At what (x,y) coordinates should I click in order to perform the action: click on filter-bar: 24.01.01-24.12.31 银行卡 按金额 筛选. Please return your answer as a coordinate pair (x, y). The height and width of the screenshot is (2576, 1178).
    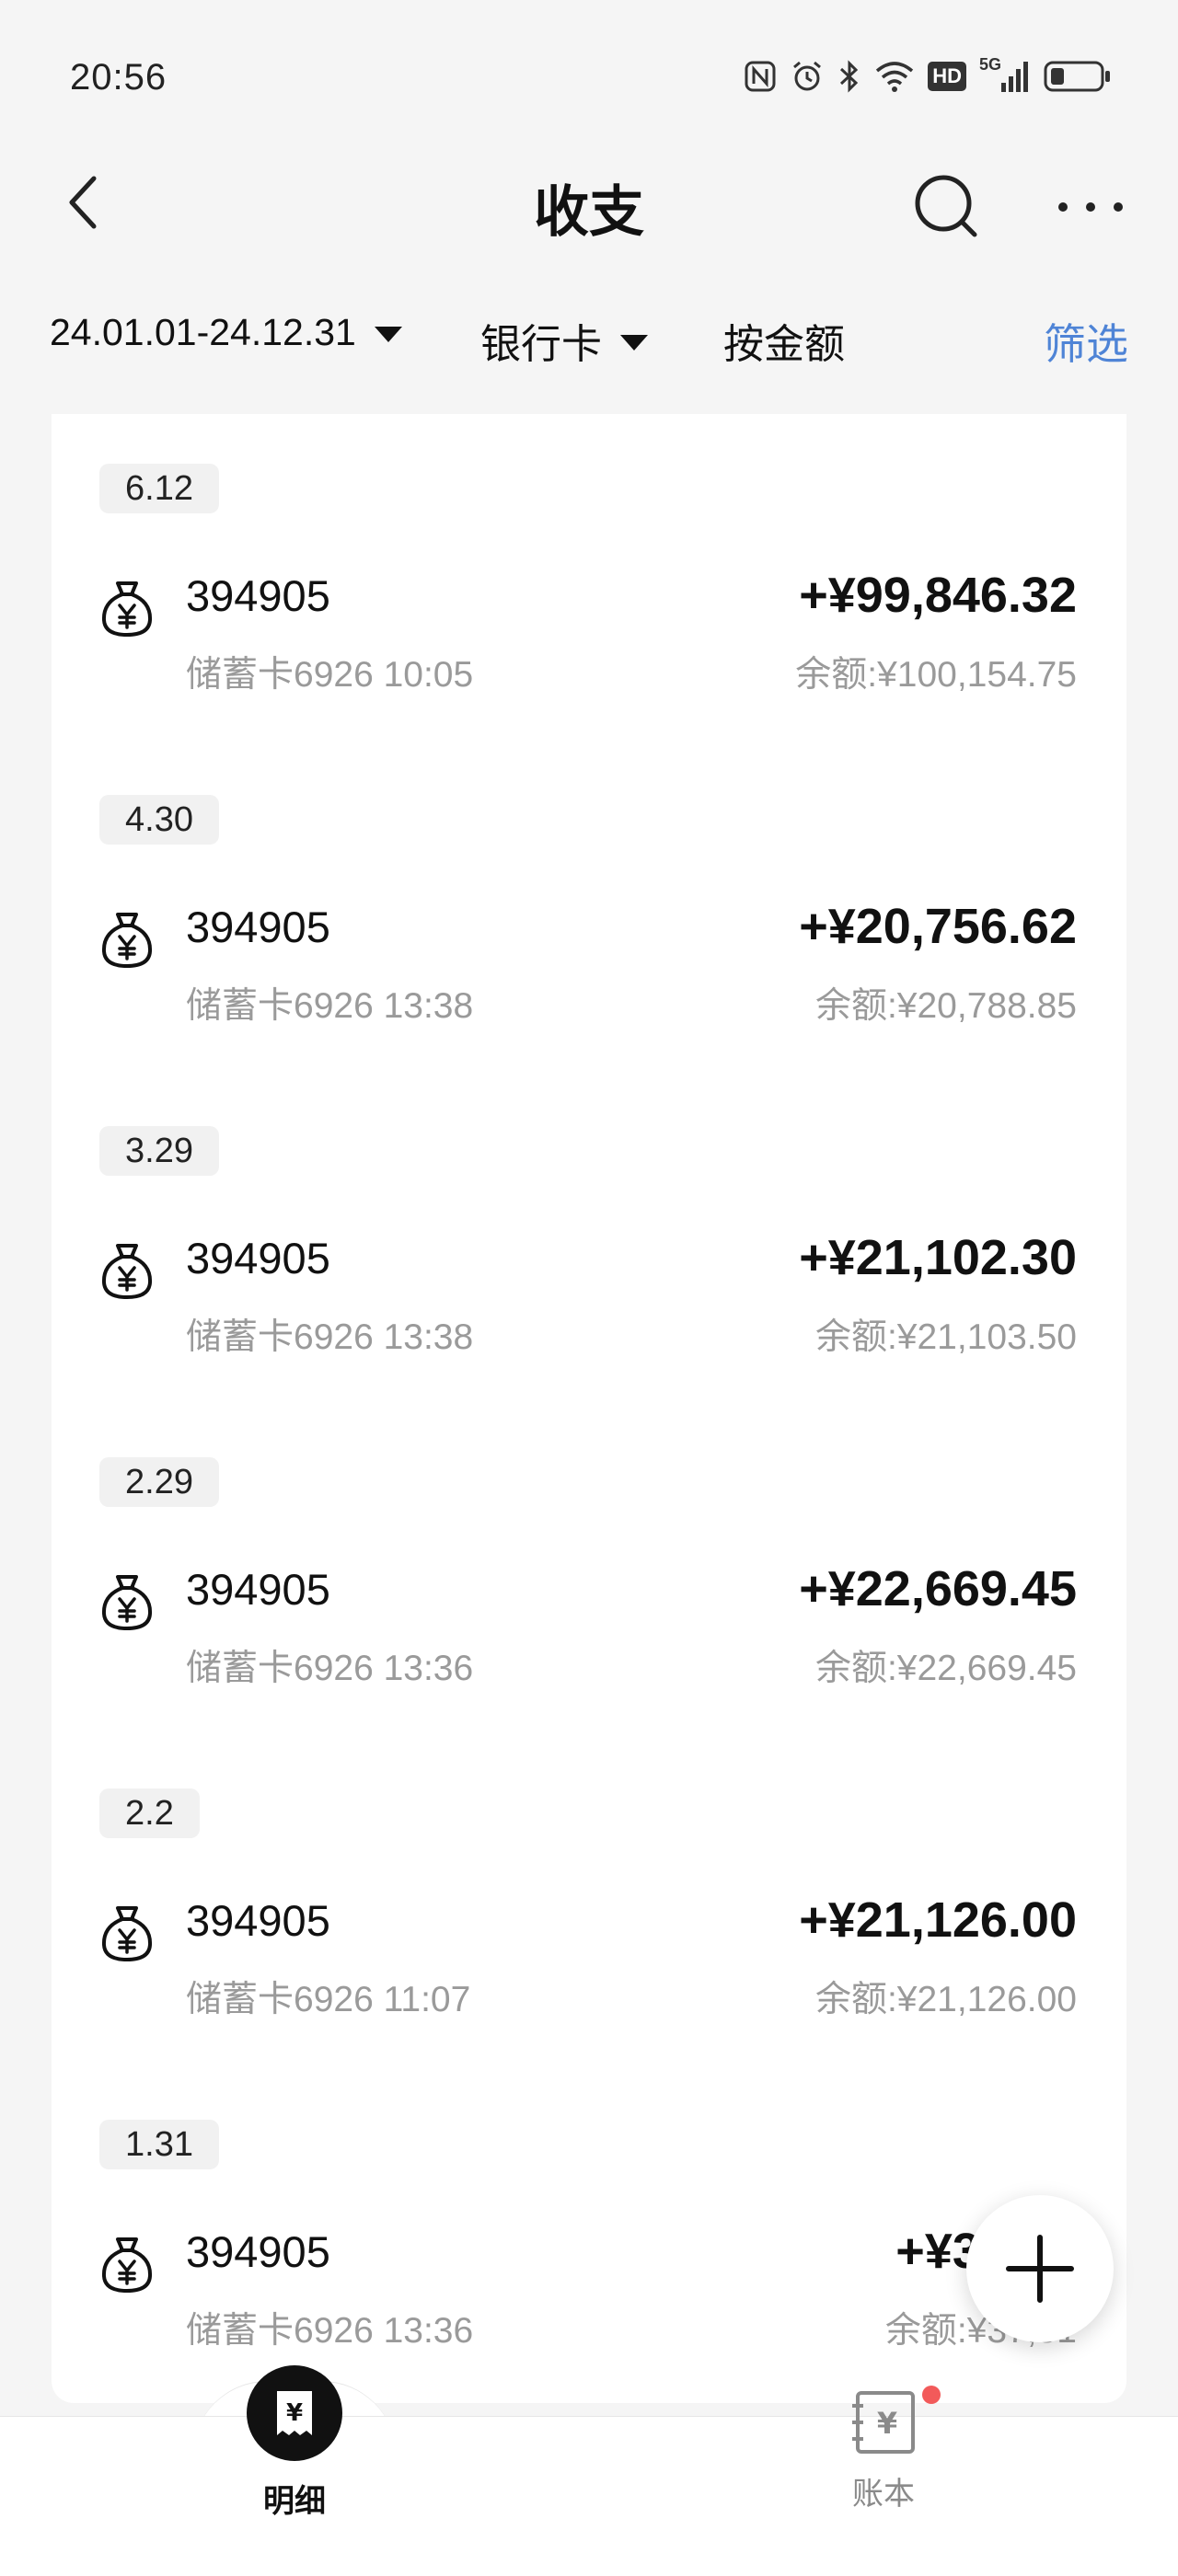
    Looking at the image, I should click on (589, 340).